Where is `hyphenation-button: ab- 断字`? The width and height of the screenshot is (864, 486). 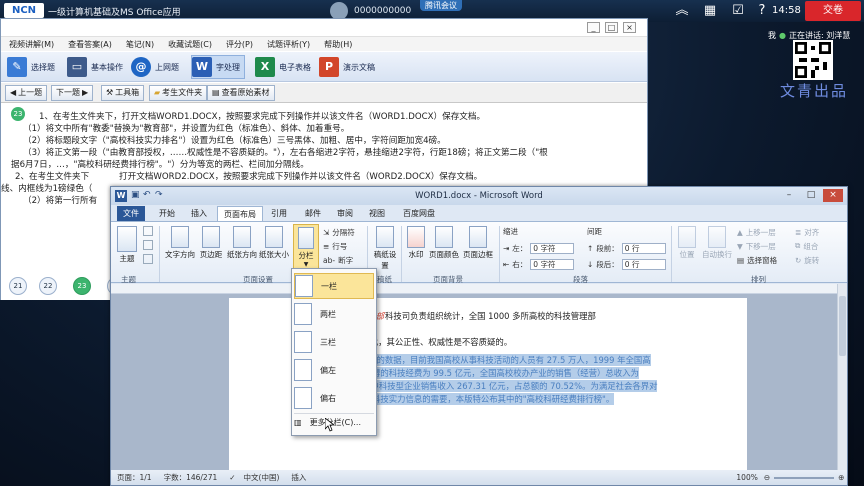
hyphenation-button: ab- 断字 is located at coordinates (338, 260).